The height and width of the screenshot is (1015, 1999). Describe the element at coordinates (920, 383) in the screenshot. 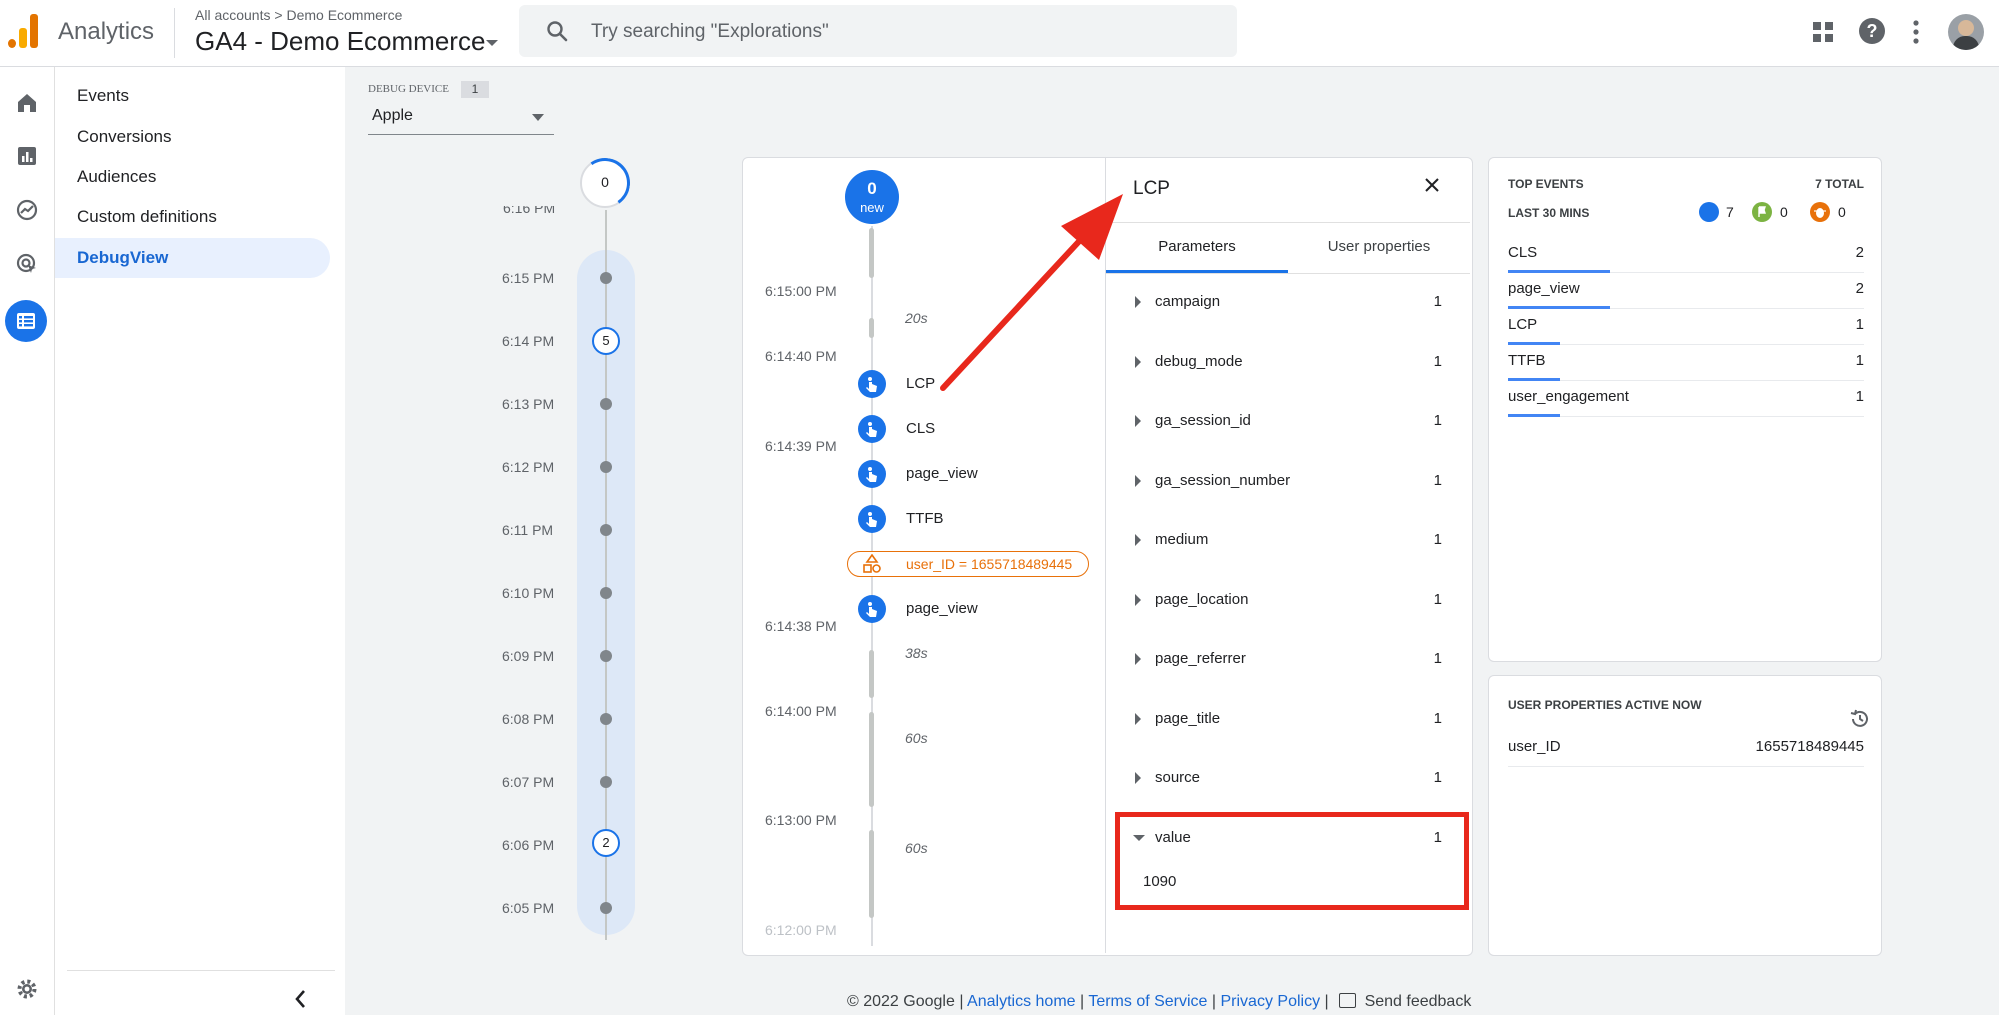

I see `event-lcp: LCP` at that location.